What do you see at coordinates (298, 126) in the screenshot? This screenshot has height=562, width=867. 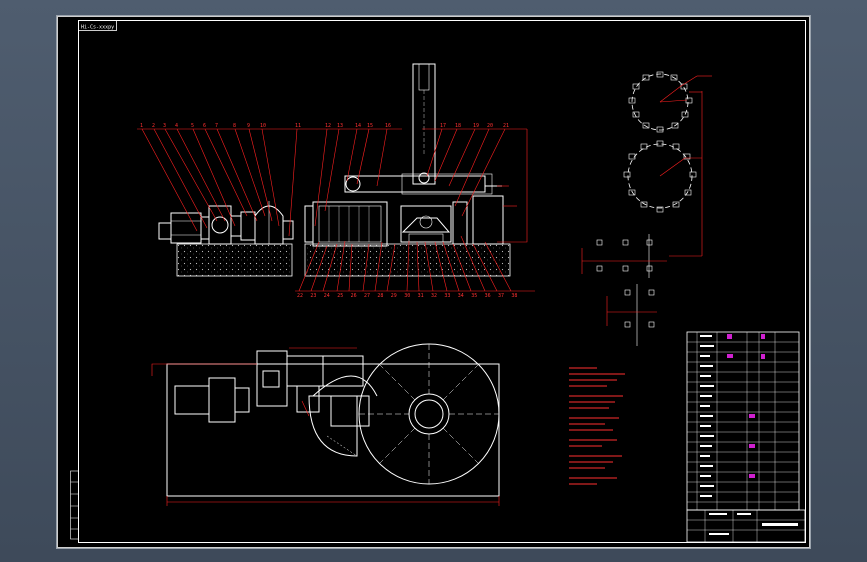 I see `callout-number-11: 11` at bounding box center [298, 126].